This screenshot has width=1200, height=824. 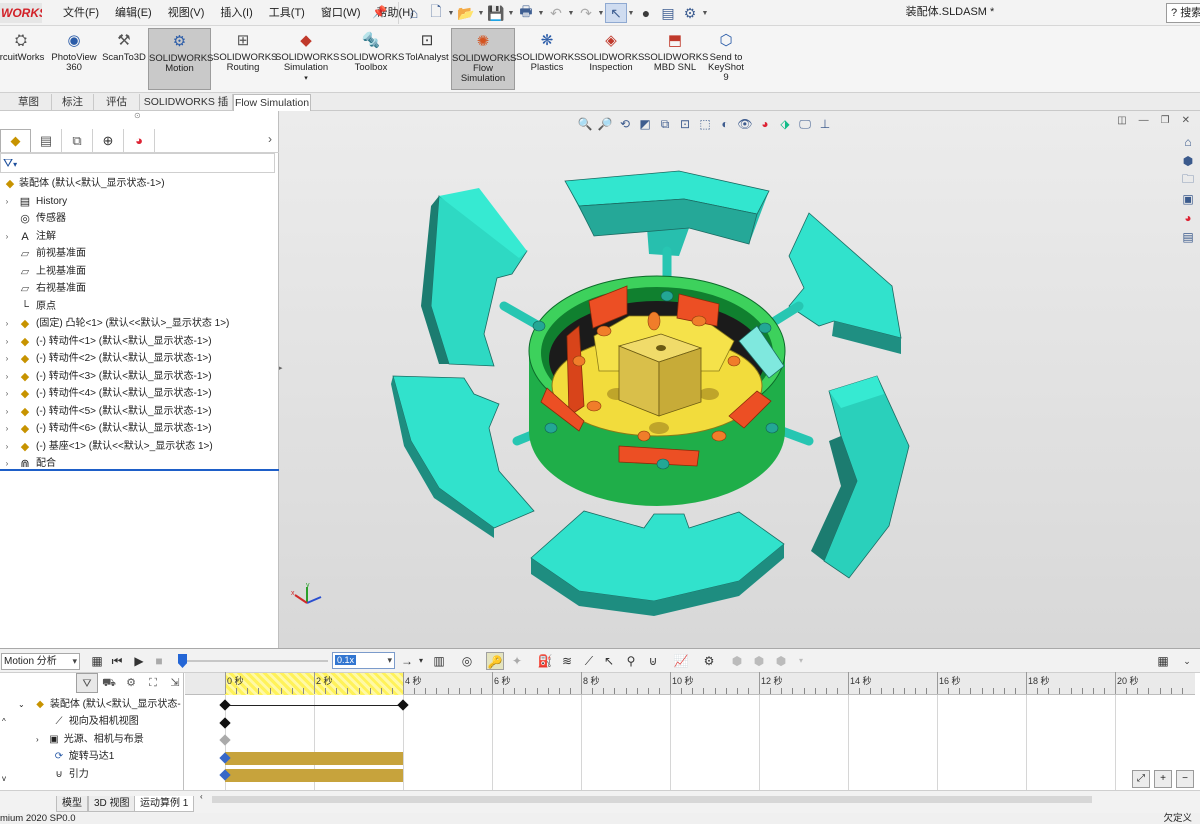 I want to click on save-icon: 💾, so click(x=496, y=13).